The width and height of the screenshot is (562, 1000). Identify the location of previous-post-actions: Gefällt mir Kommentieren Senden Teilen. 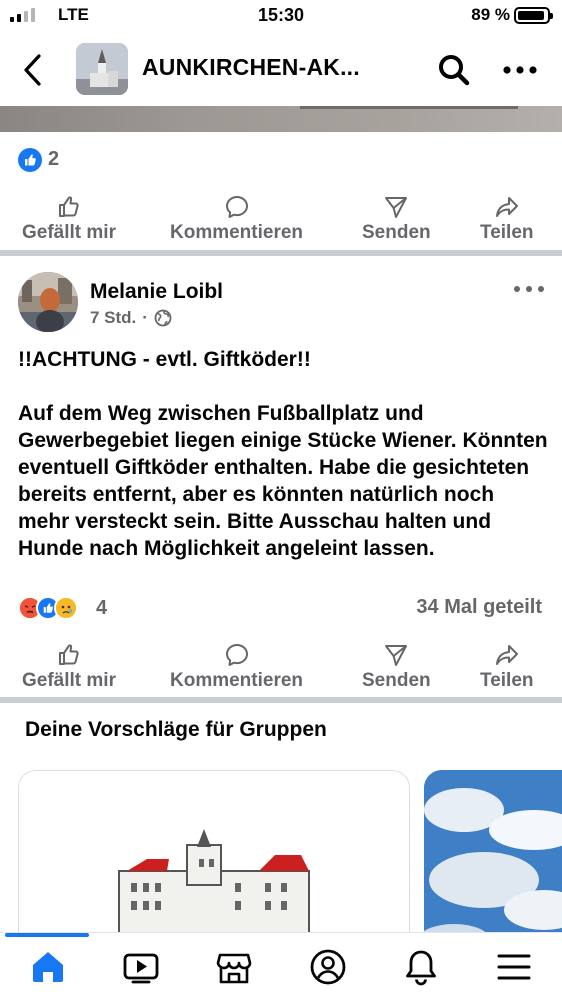
(281, 222).